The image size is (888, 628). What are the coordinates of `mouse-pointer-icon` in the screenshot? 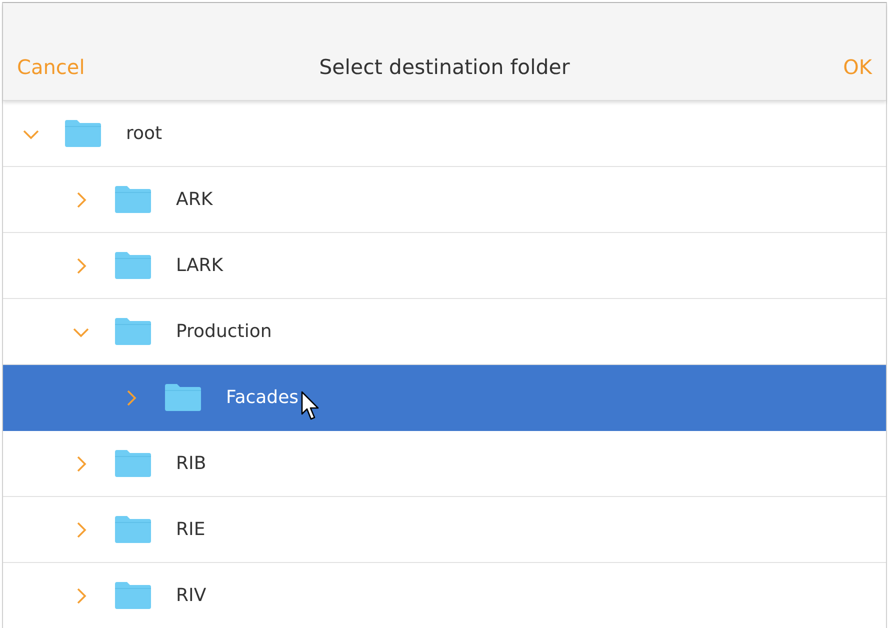 It's located at (310, 405).